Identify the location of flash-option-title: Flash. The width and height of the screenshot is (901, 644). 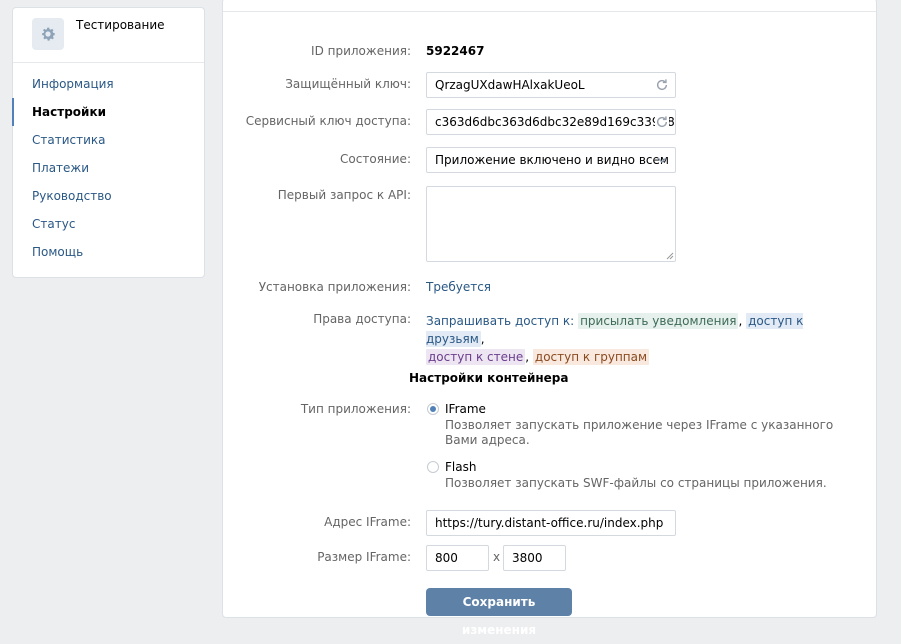
(460, 467).